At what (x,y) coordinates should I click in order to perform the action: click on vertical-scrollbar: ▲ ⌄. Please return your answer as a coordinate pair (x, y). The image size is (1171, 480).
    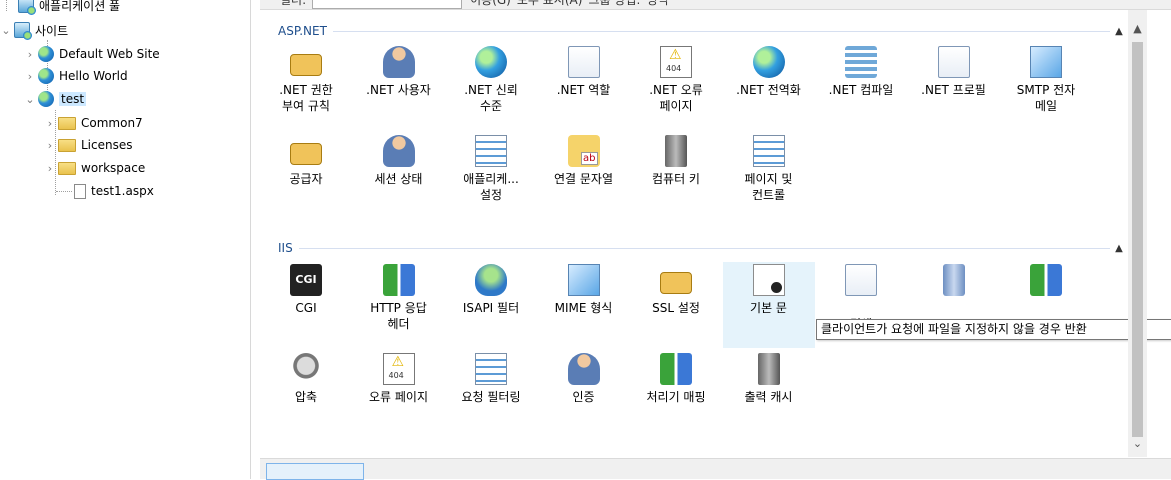
    Looking at the image, I should click on (1137, 233).